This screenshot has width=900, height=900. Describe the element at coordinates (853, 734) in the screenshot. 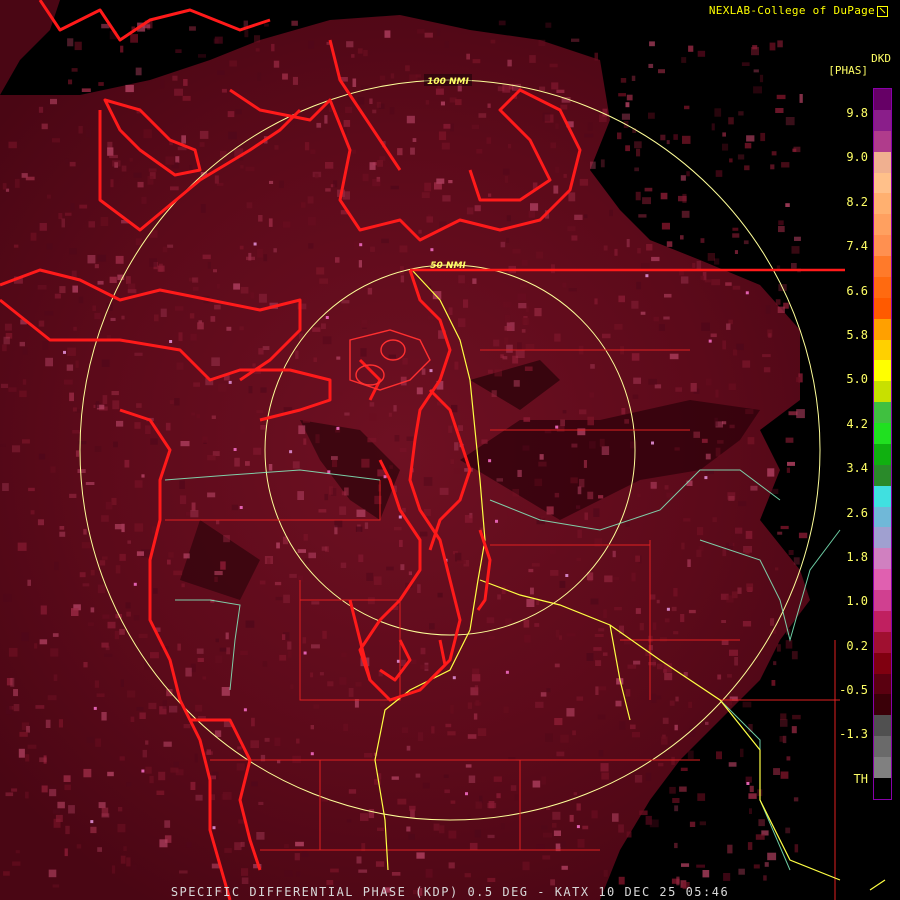

I see `legend-label: -1.3` at that location.